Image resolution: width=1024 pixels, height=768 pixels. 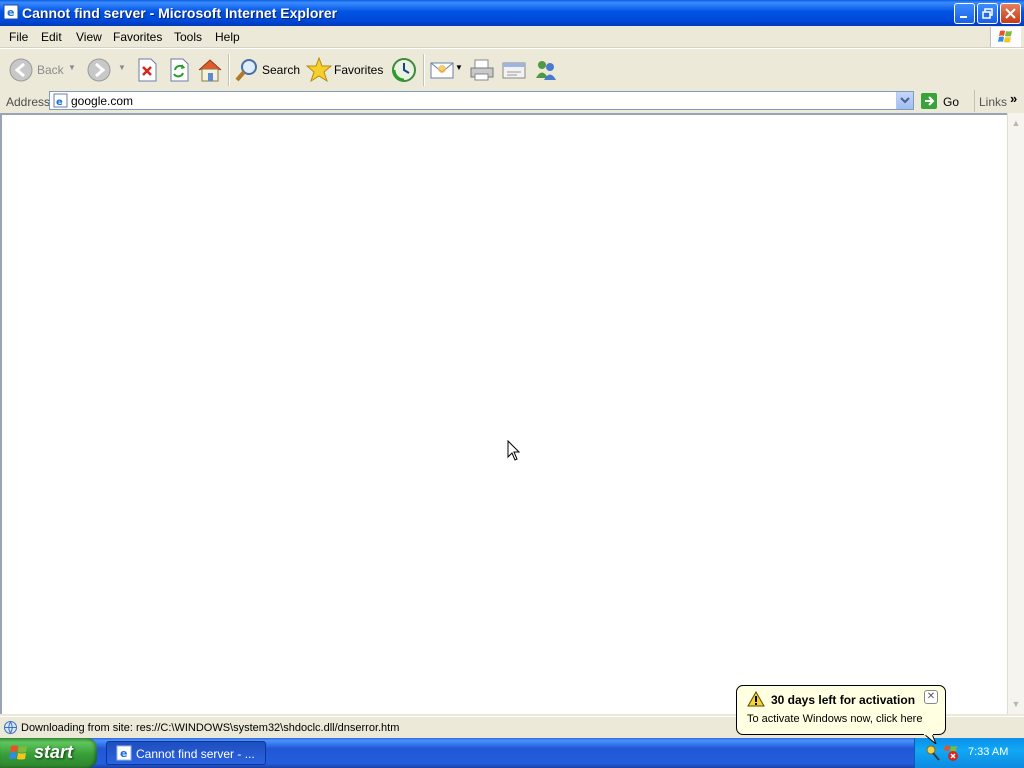 I want to click on messenger-button, so click(x=546, y=70).